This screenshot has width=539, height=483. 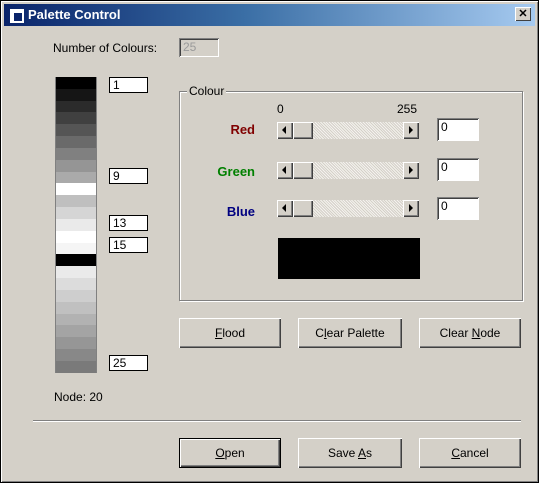 I want to click on window-title: Palette Control, so click(x=74, y=14).